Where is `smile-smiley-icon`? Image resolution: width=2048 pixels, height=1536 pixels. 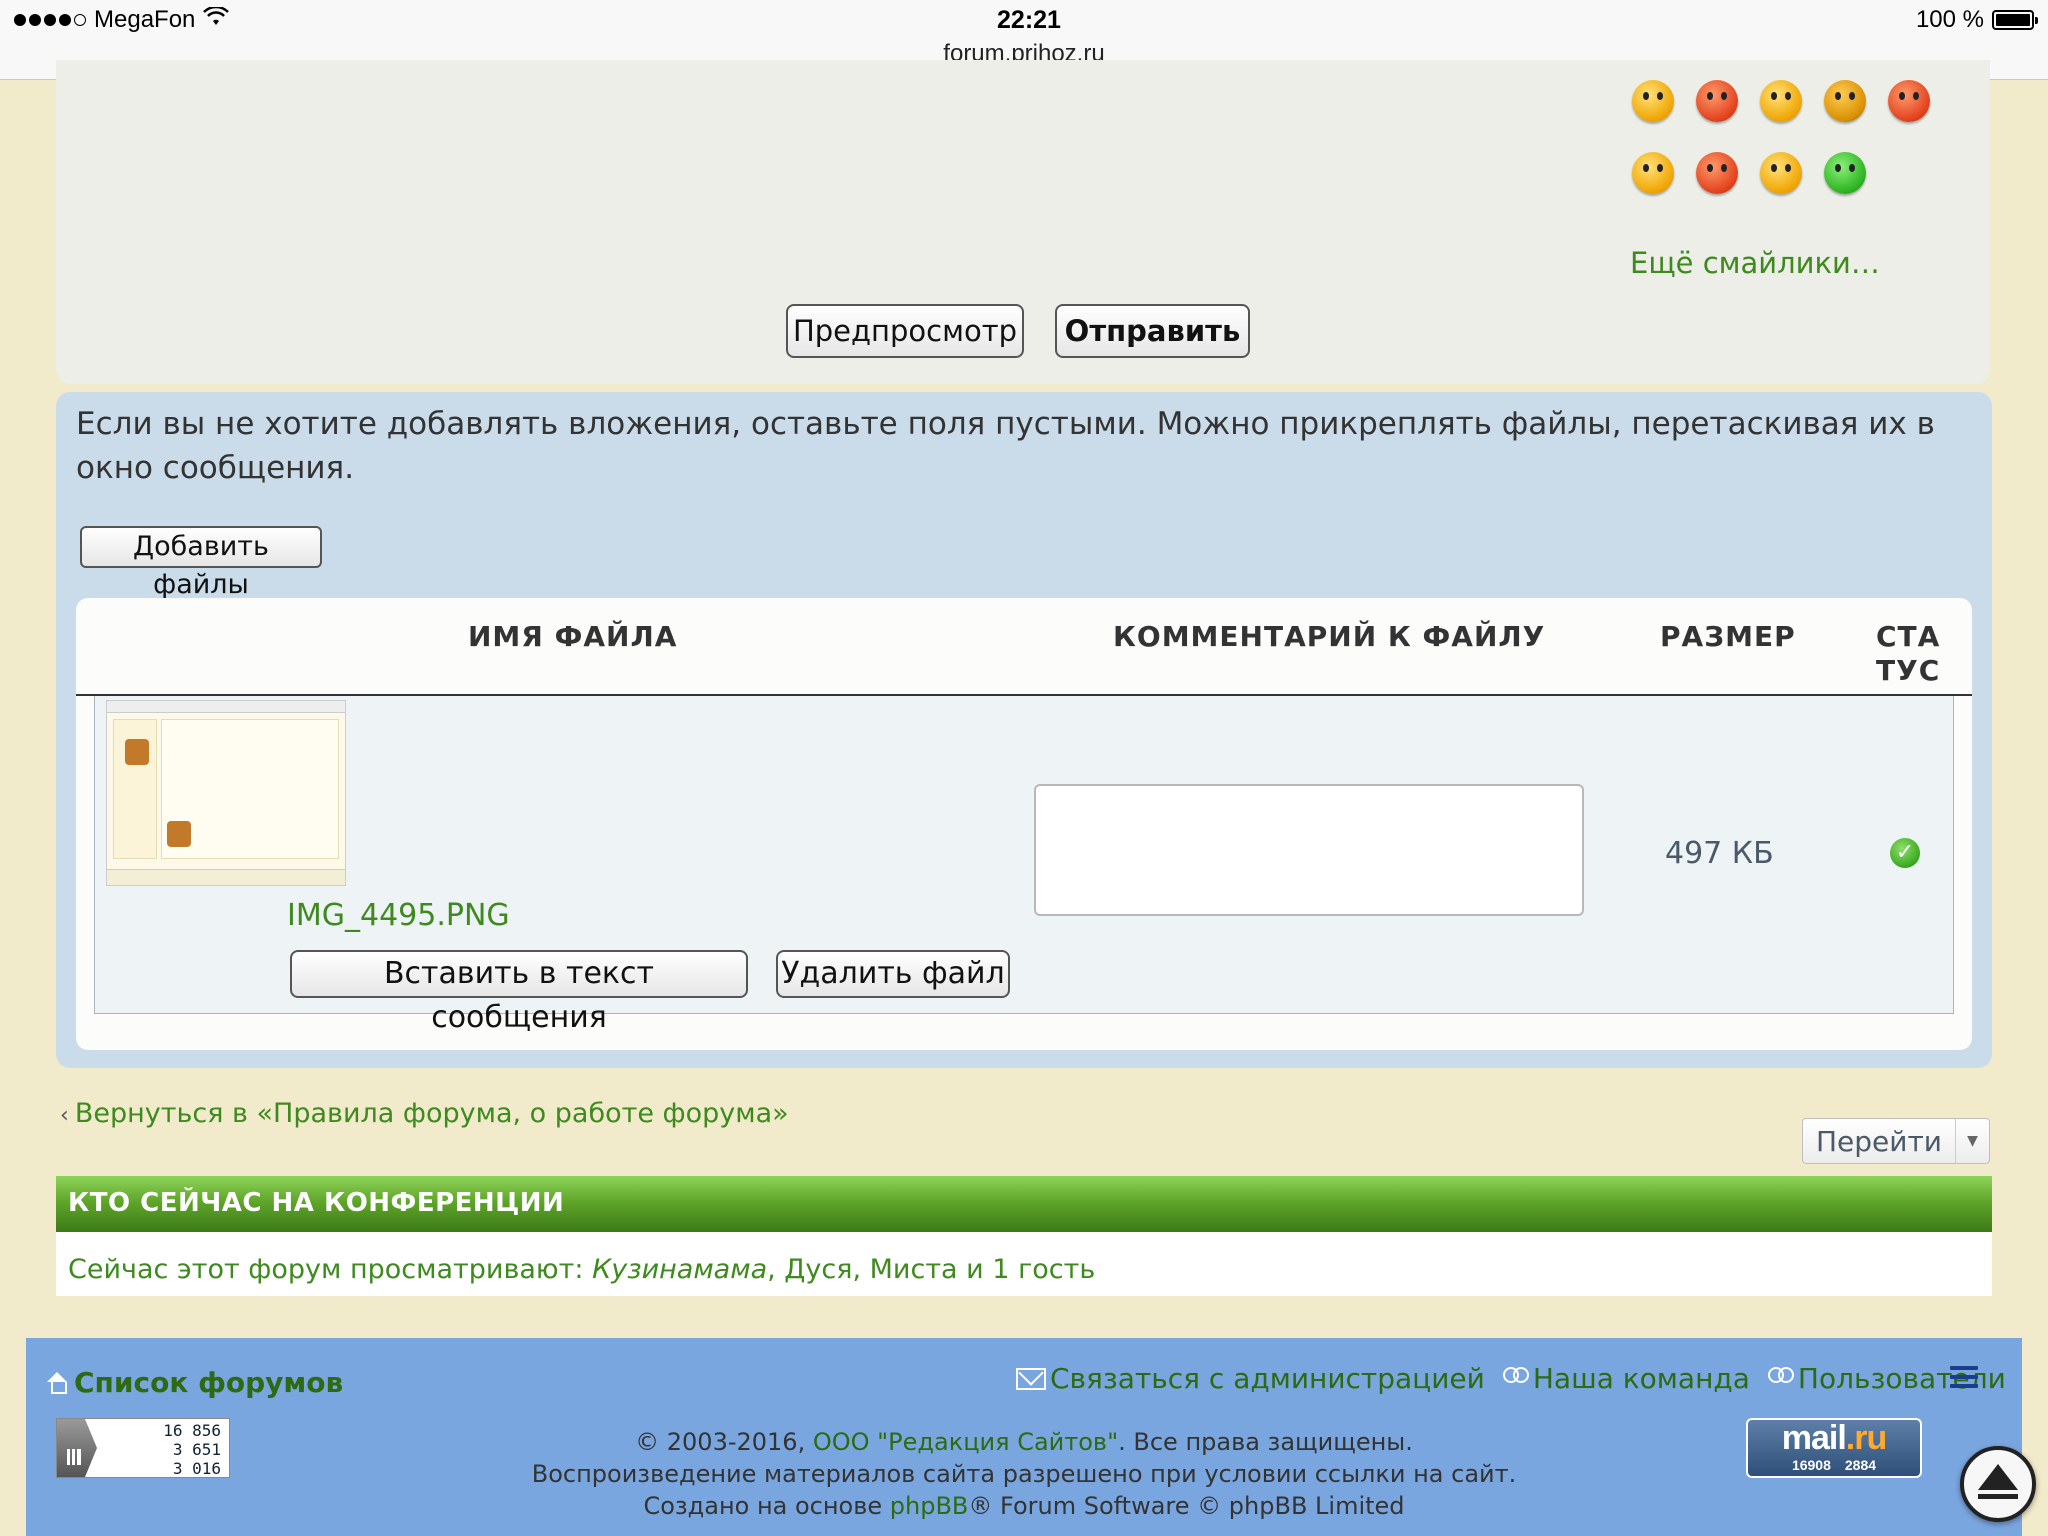 smile-smiley-icon is located at coordinates (1653, 173).